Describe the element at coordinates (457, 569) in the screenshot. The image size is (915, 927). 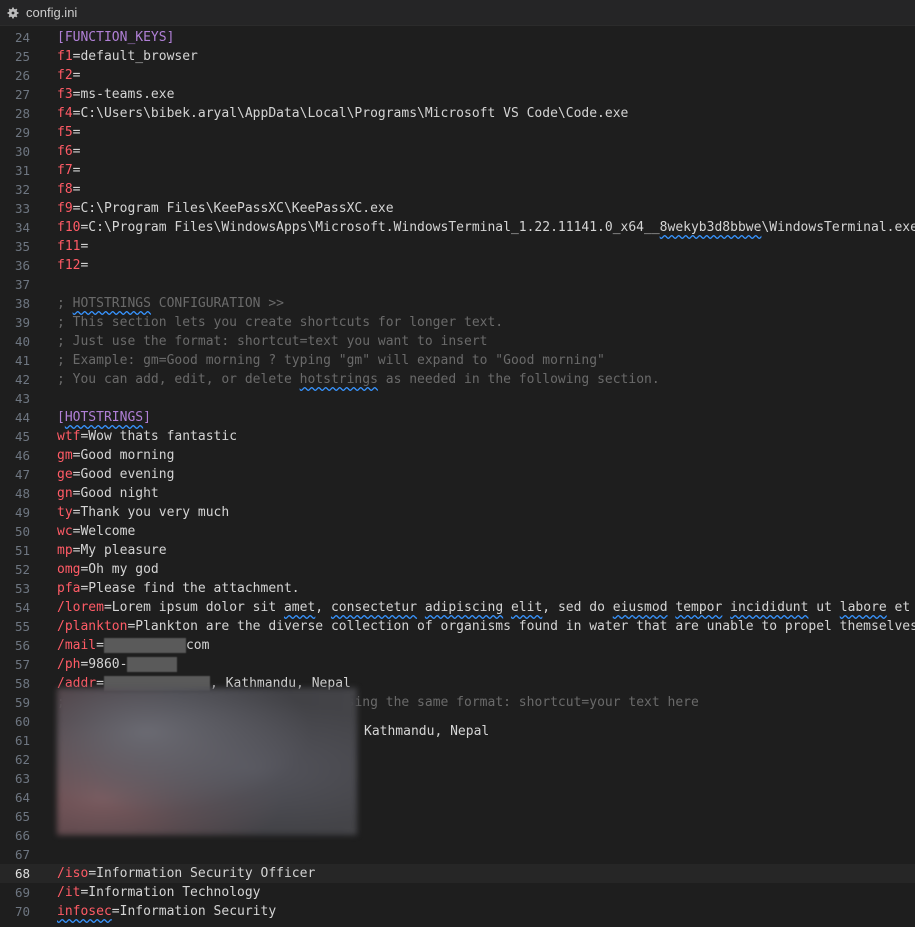
I see `code-line: 52 omg=Oh my god` at that location.